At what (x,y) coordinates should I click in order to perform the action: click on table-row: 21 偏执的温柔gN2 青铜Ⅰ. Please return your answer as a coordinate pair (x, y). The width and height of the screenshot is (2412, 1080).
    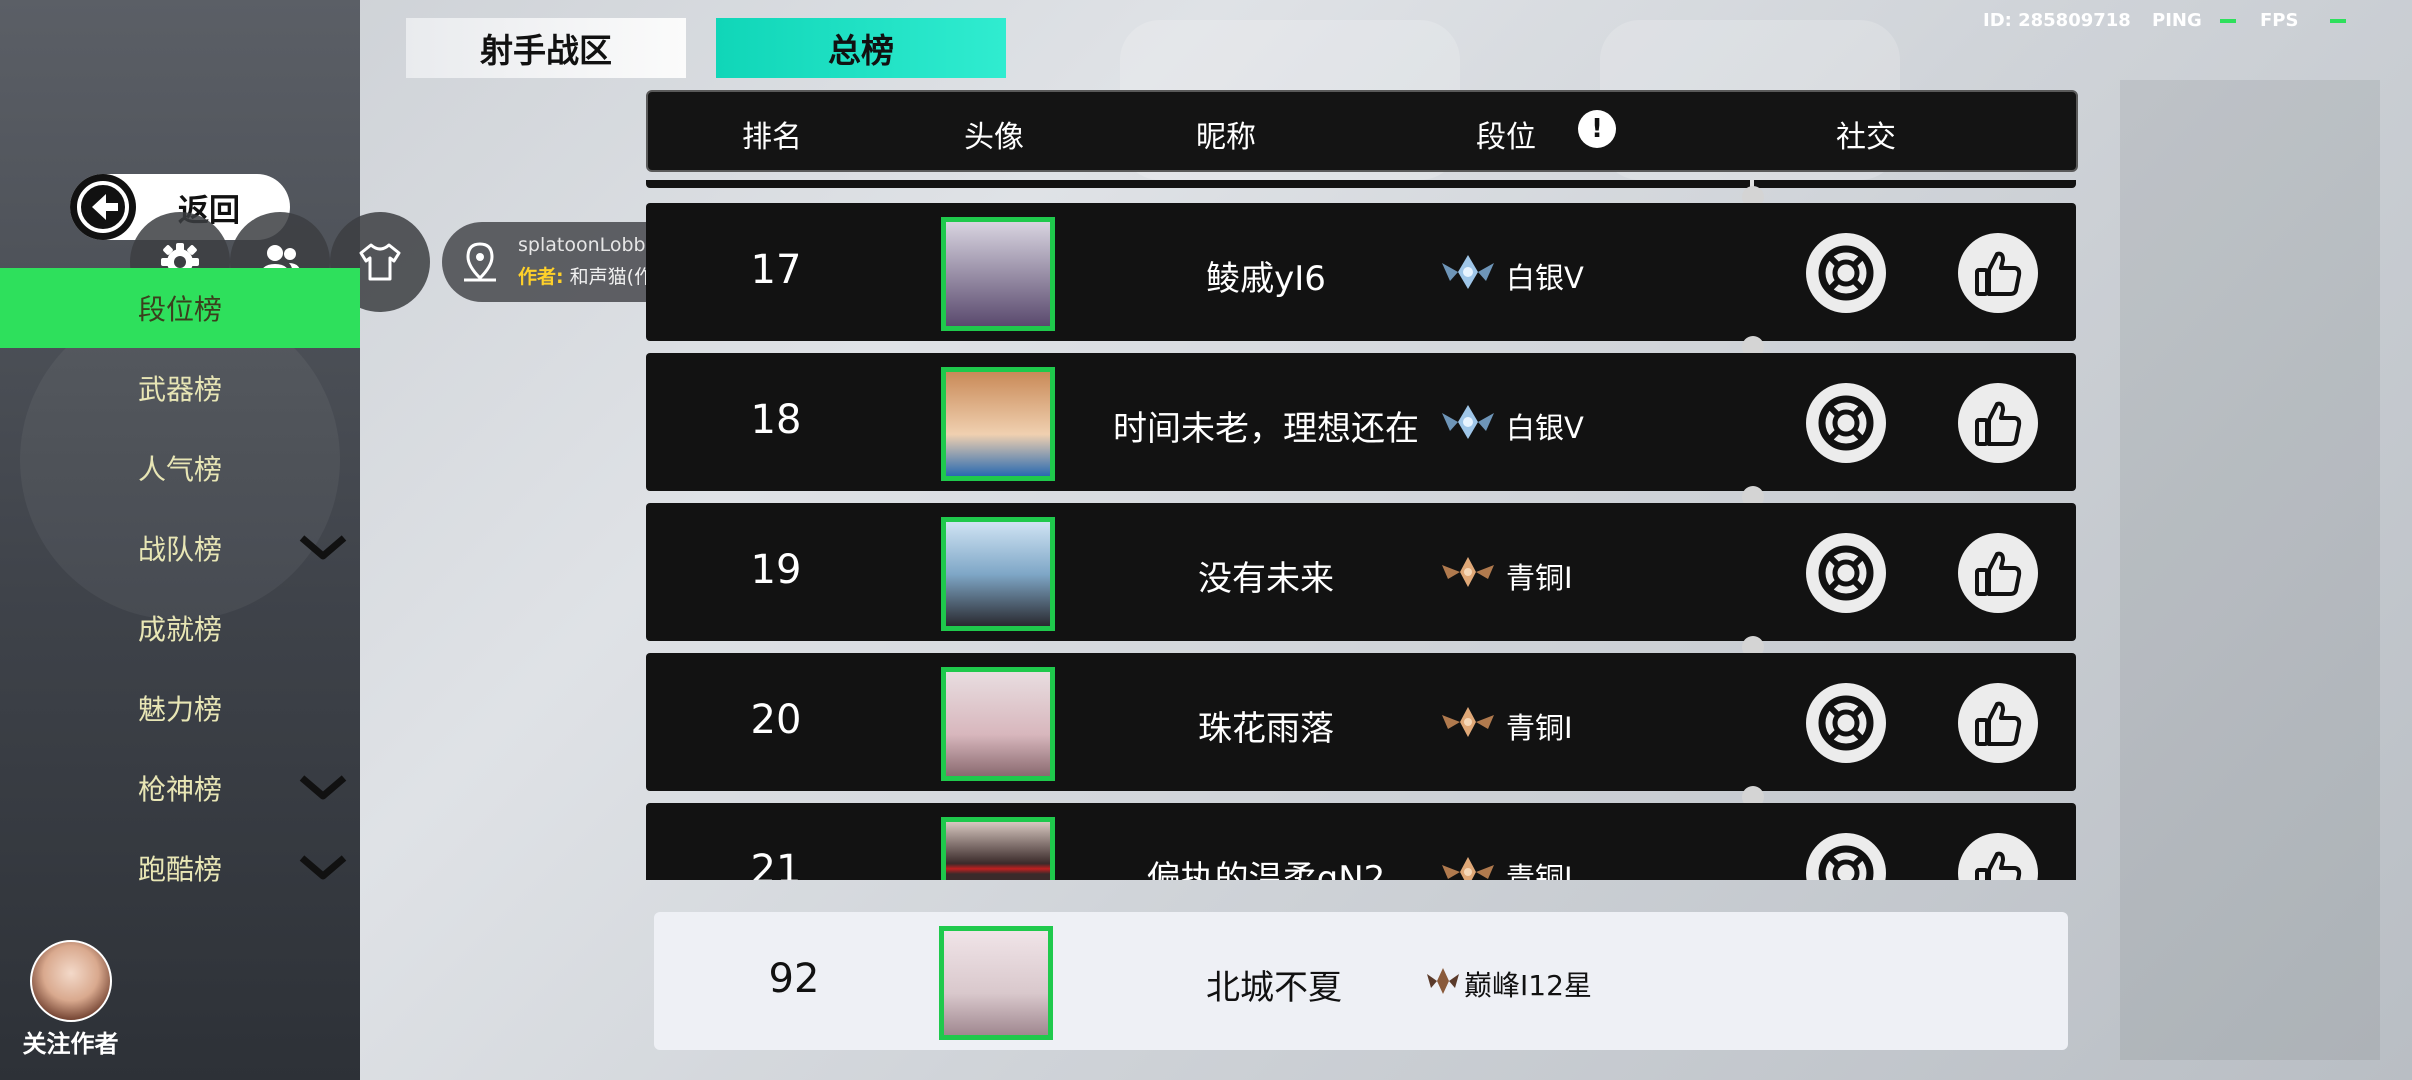
    Looking at the image, I should click on (1361, 841).